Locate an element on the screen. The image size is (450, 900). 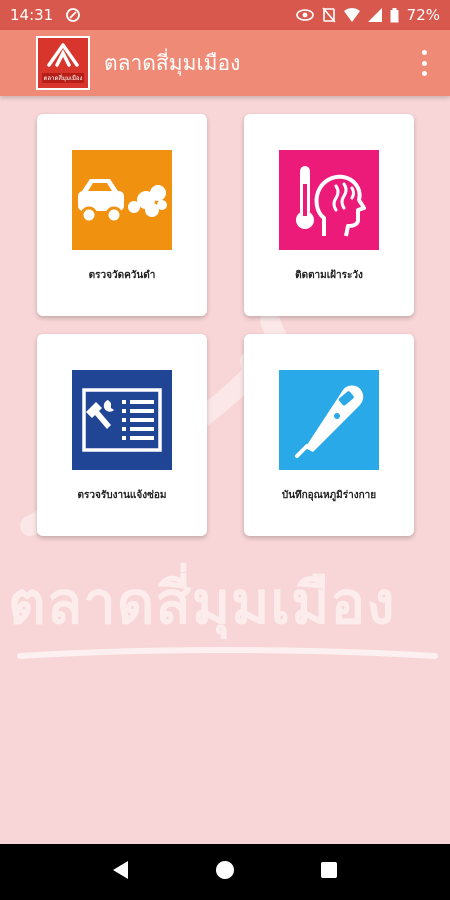
menu-card-repair-inspection: ตรวจรับงานแจ้งซ่อม is located at coordinates (122, 435).